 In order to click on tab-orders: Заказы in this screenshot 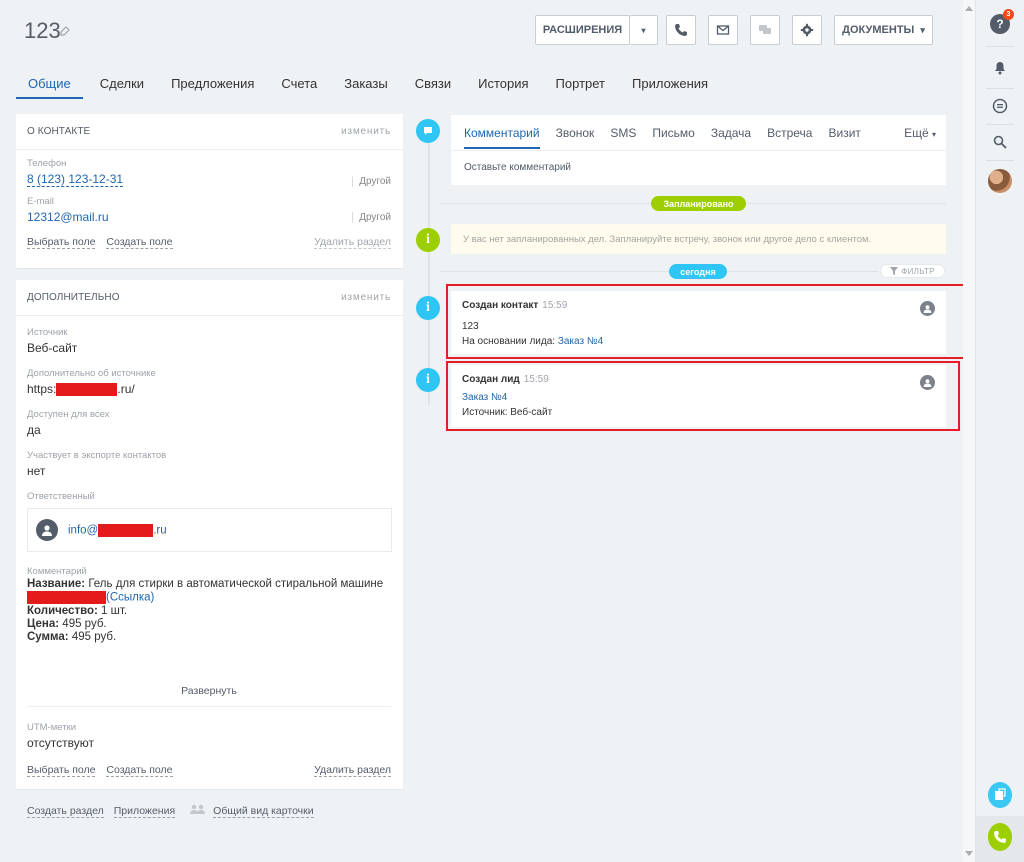, I will do `click(365, 86)`.